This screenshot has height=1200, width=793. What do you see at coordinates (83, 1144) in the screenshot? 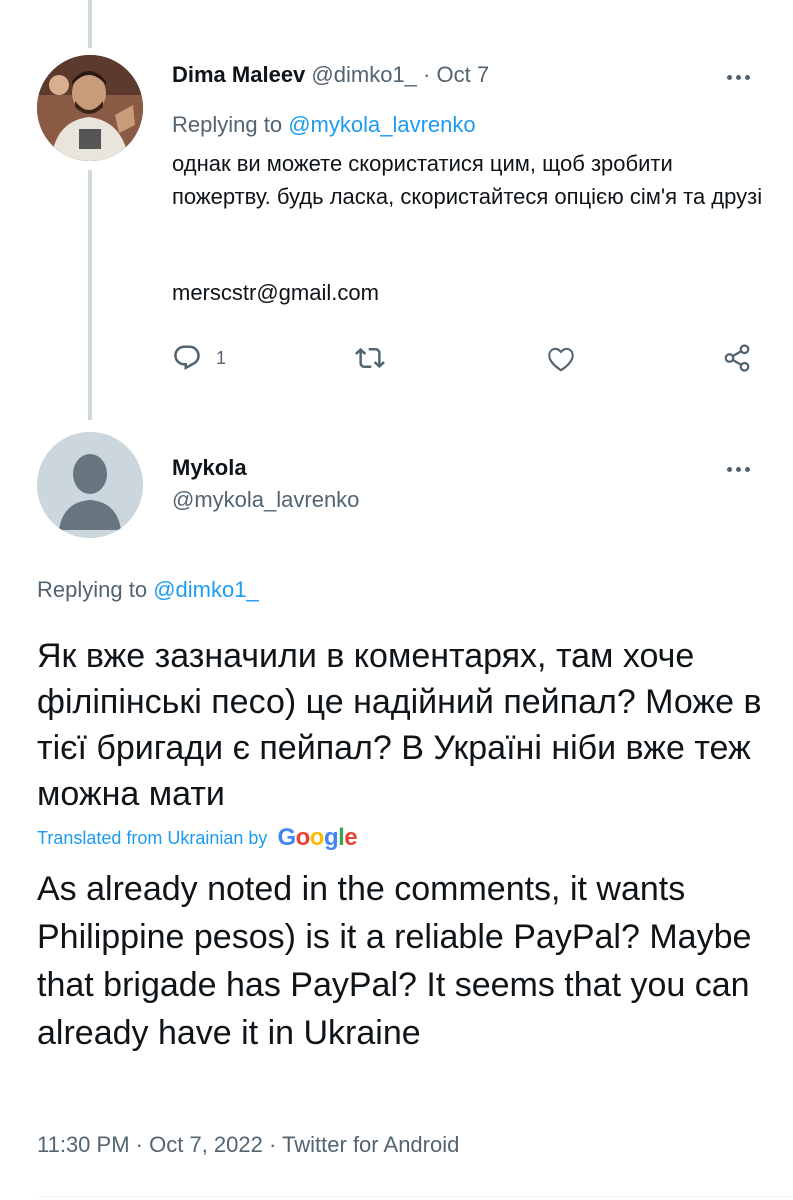
I see `tweet-time: 11:30 PM` at bounding box center [83, 1144].